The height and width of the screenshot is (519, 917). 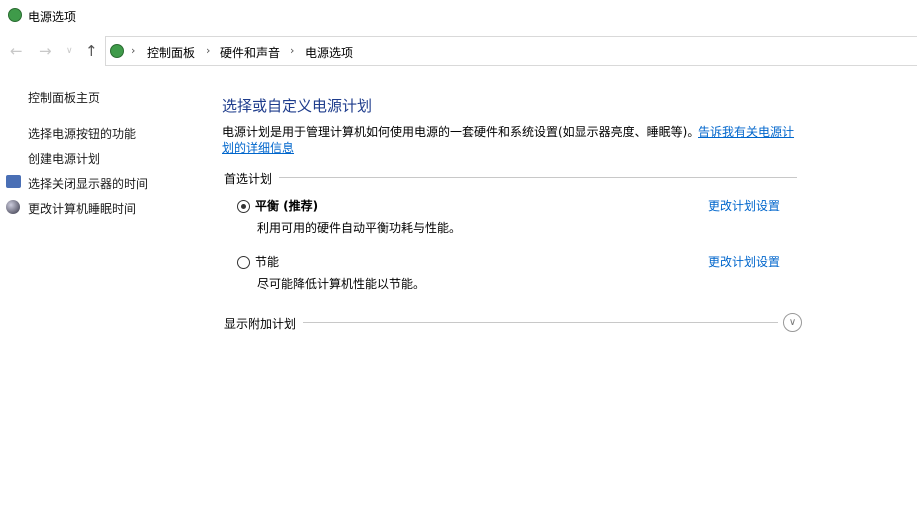 What do you see at coordinates (64, 158) in the screenshot?
I see `sidebar-item-create-plan: 创建电源计划` at bounding box center [64, 158].